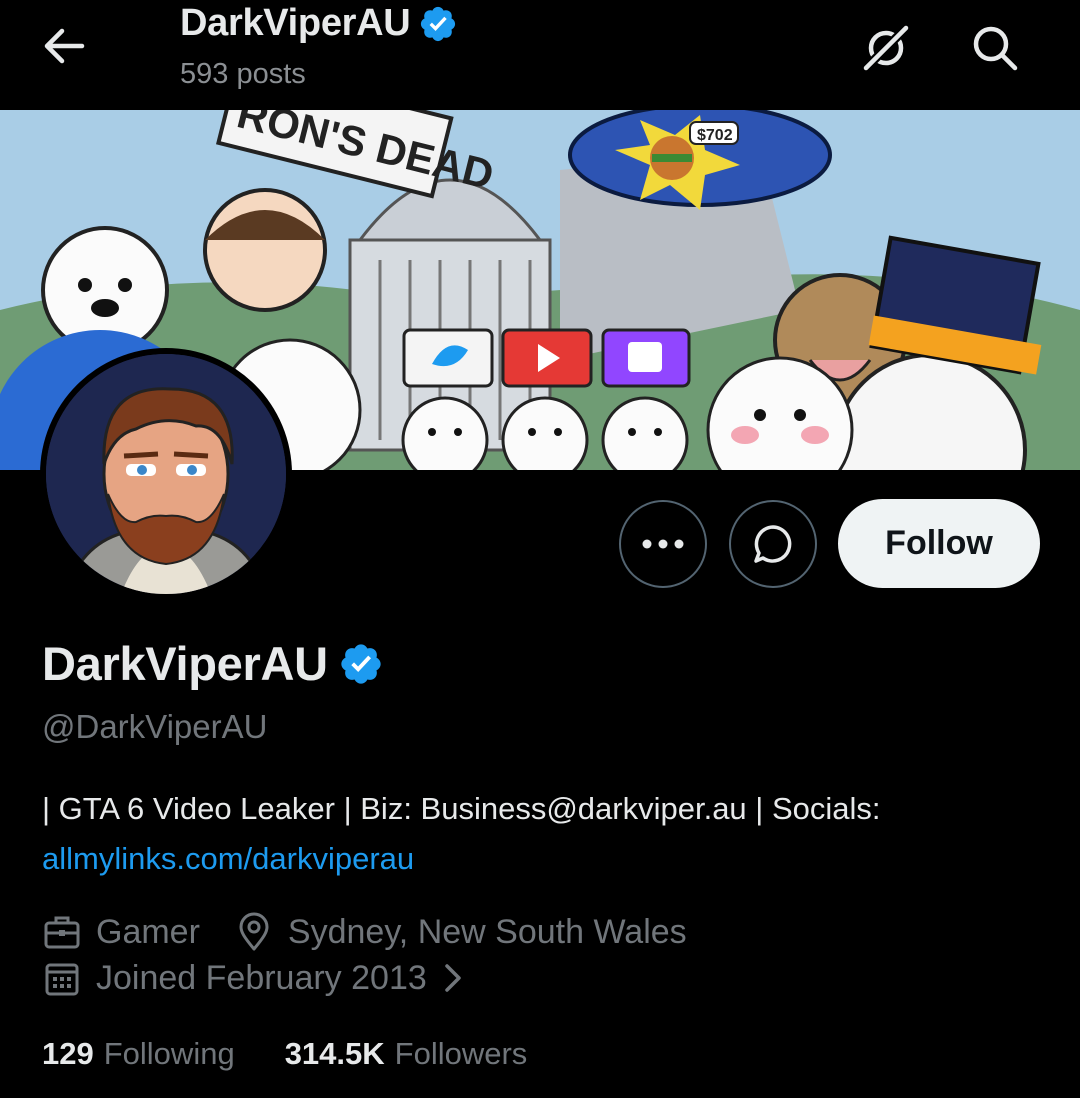 The image size is (1080, 1098). I want to click on joined-row: Joined February 2013, so click(254, 978).